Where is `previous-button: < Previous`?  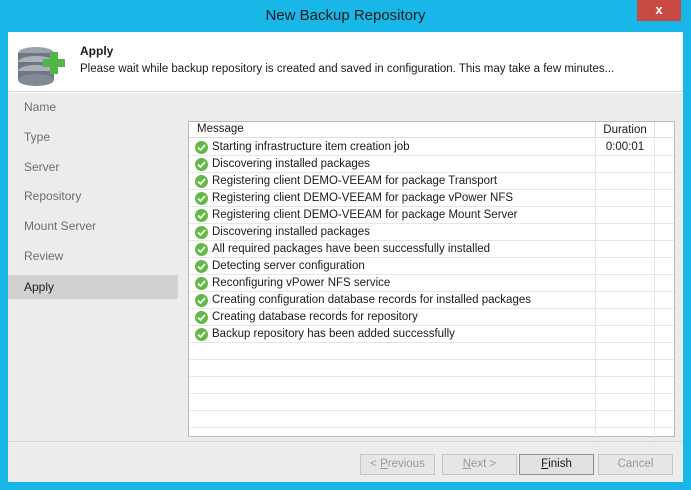 previous-button: < Previous is located at coordinates (397, 464).